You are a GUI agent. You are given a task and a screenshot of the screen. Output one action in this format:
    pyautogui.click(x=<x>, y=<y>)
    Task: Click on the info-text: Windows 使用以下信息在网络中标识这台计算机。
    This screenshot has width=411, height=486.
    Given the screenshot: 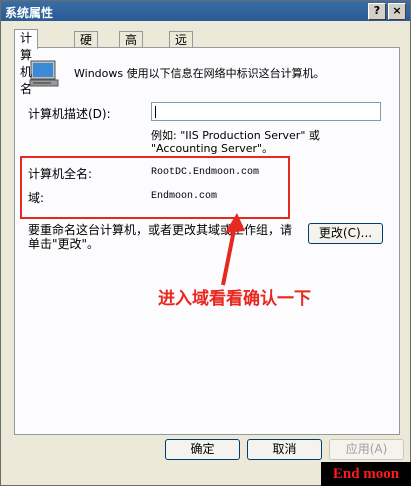 What is the action you would take?
    pyautogui.click(x=199, y=73)
    